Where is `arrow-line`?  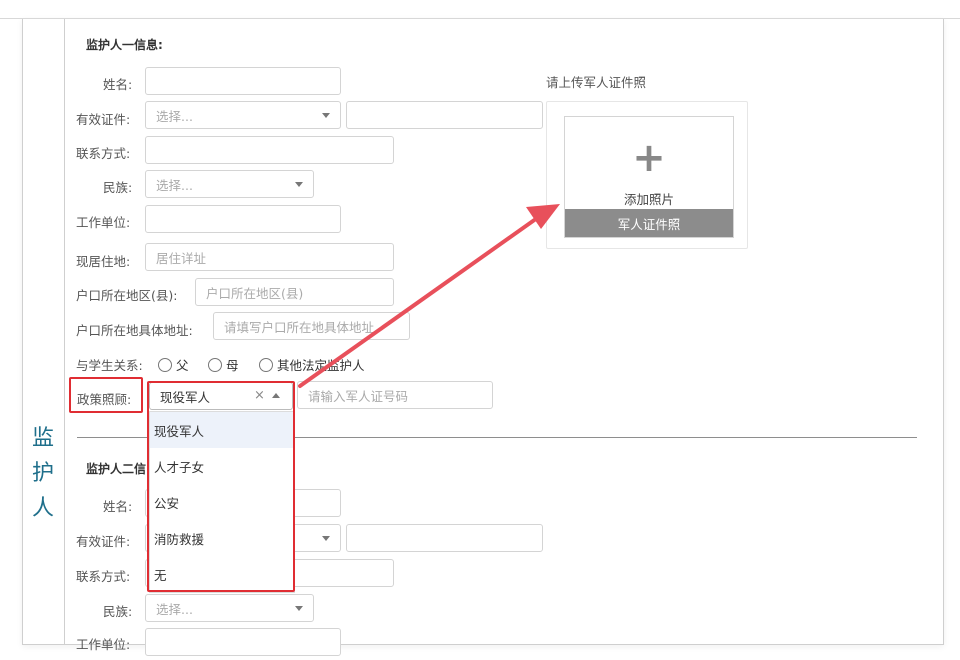 arrow-line is located at coordinates (420, 301).